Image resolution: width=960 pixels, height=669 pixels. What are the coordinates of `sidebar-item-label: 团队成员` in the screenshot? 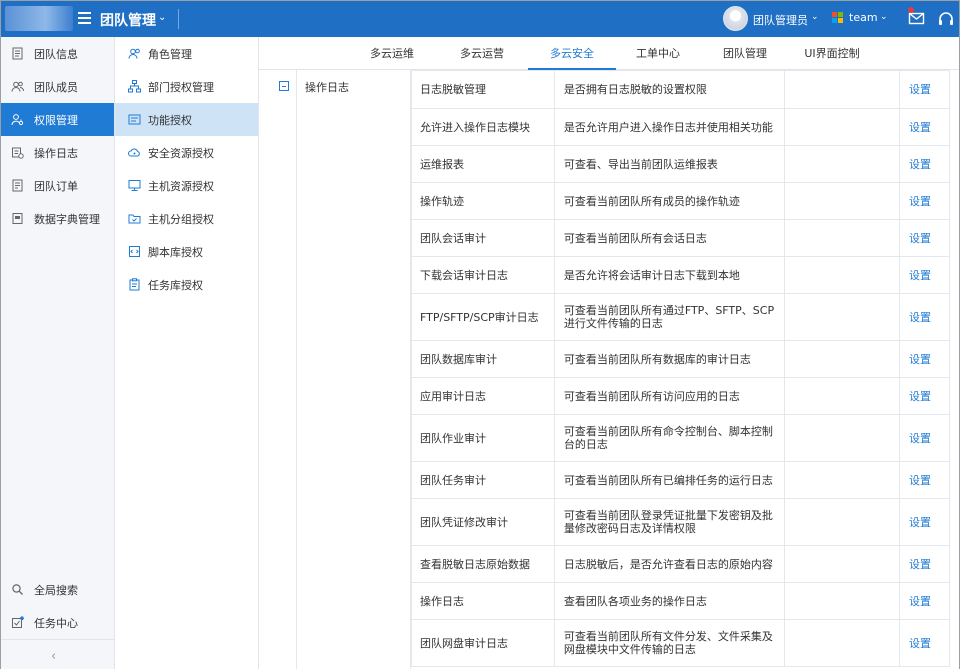 It's located at (56, 87).